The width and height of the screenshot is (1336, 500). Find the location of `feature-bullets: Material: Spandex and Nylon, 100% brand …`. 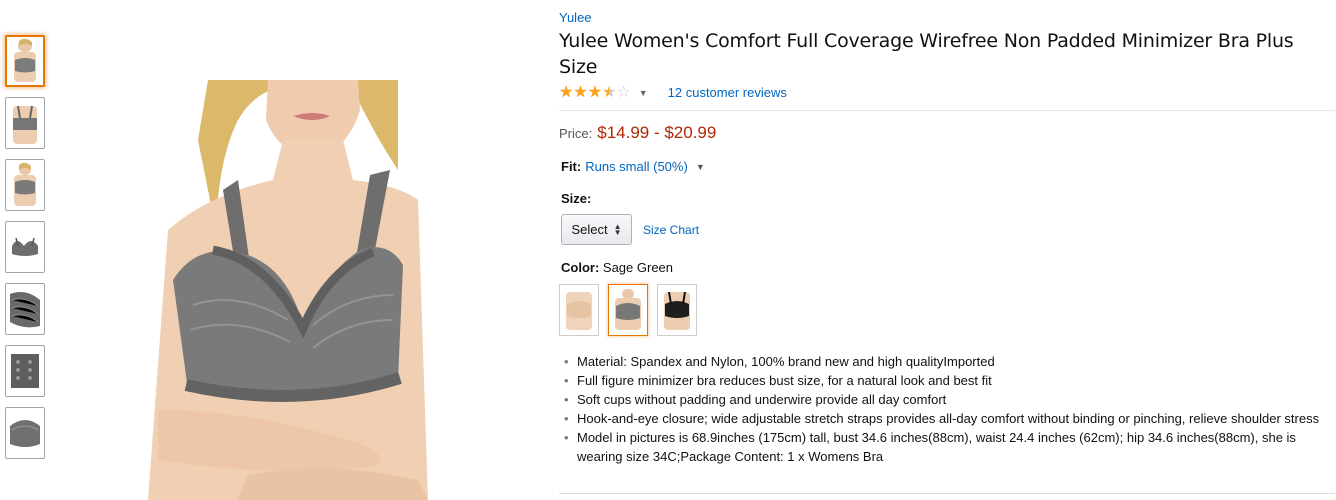

feature-bullets: Material: Spandex and Nylon, 100% brand … is located at coordinates (947, 409).